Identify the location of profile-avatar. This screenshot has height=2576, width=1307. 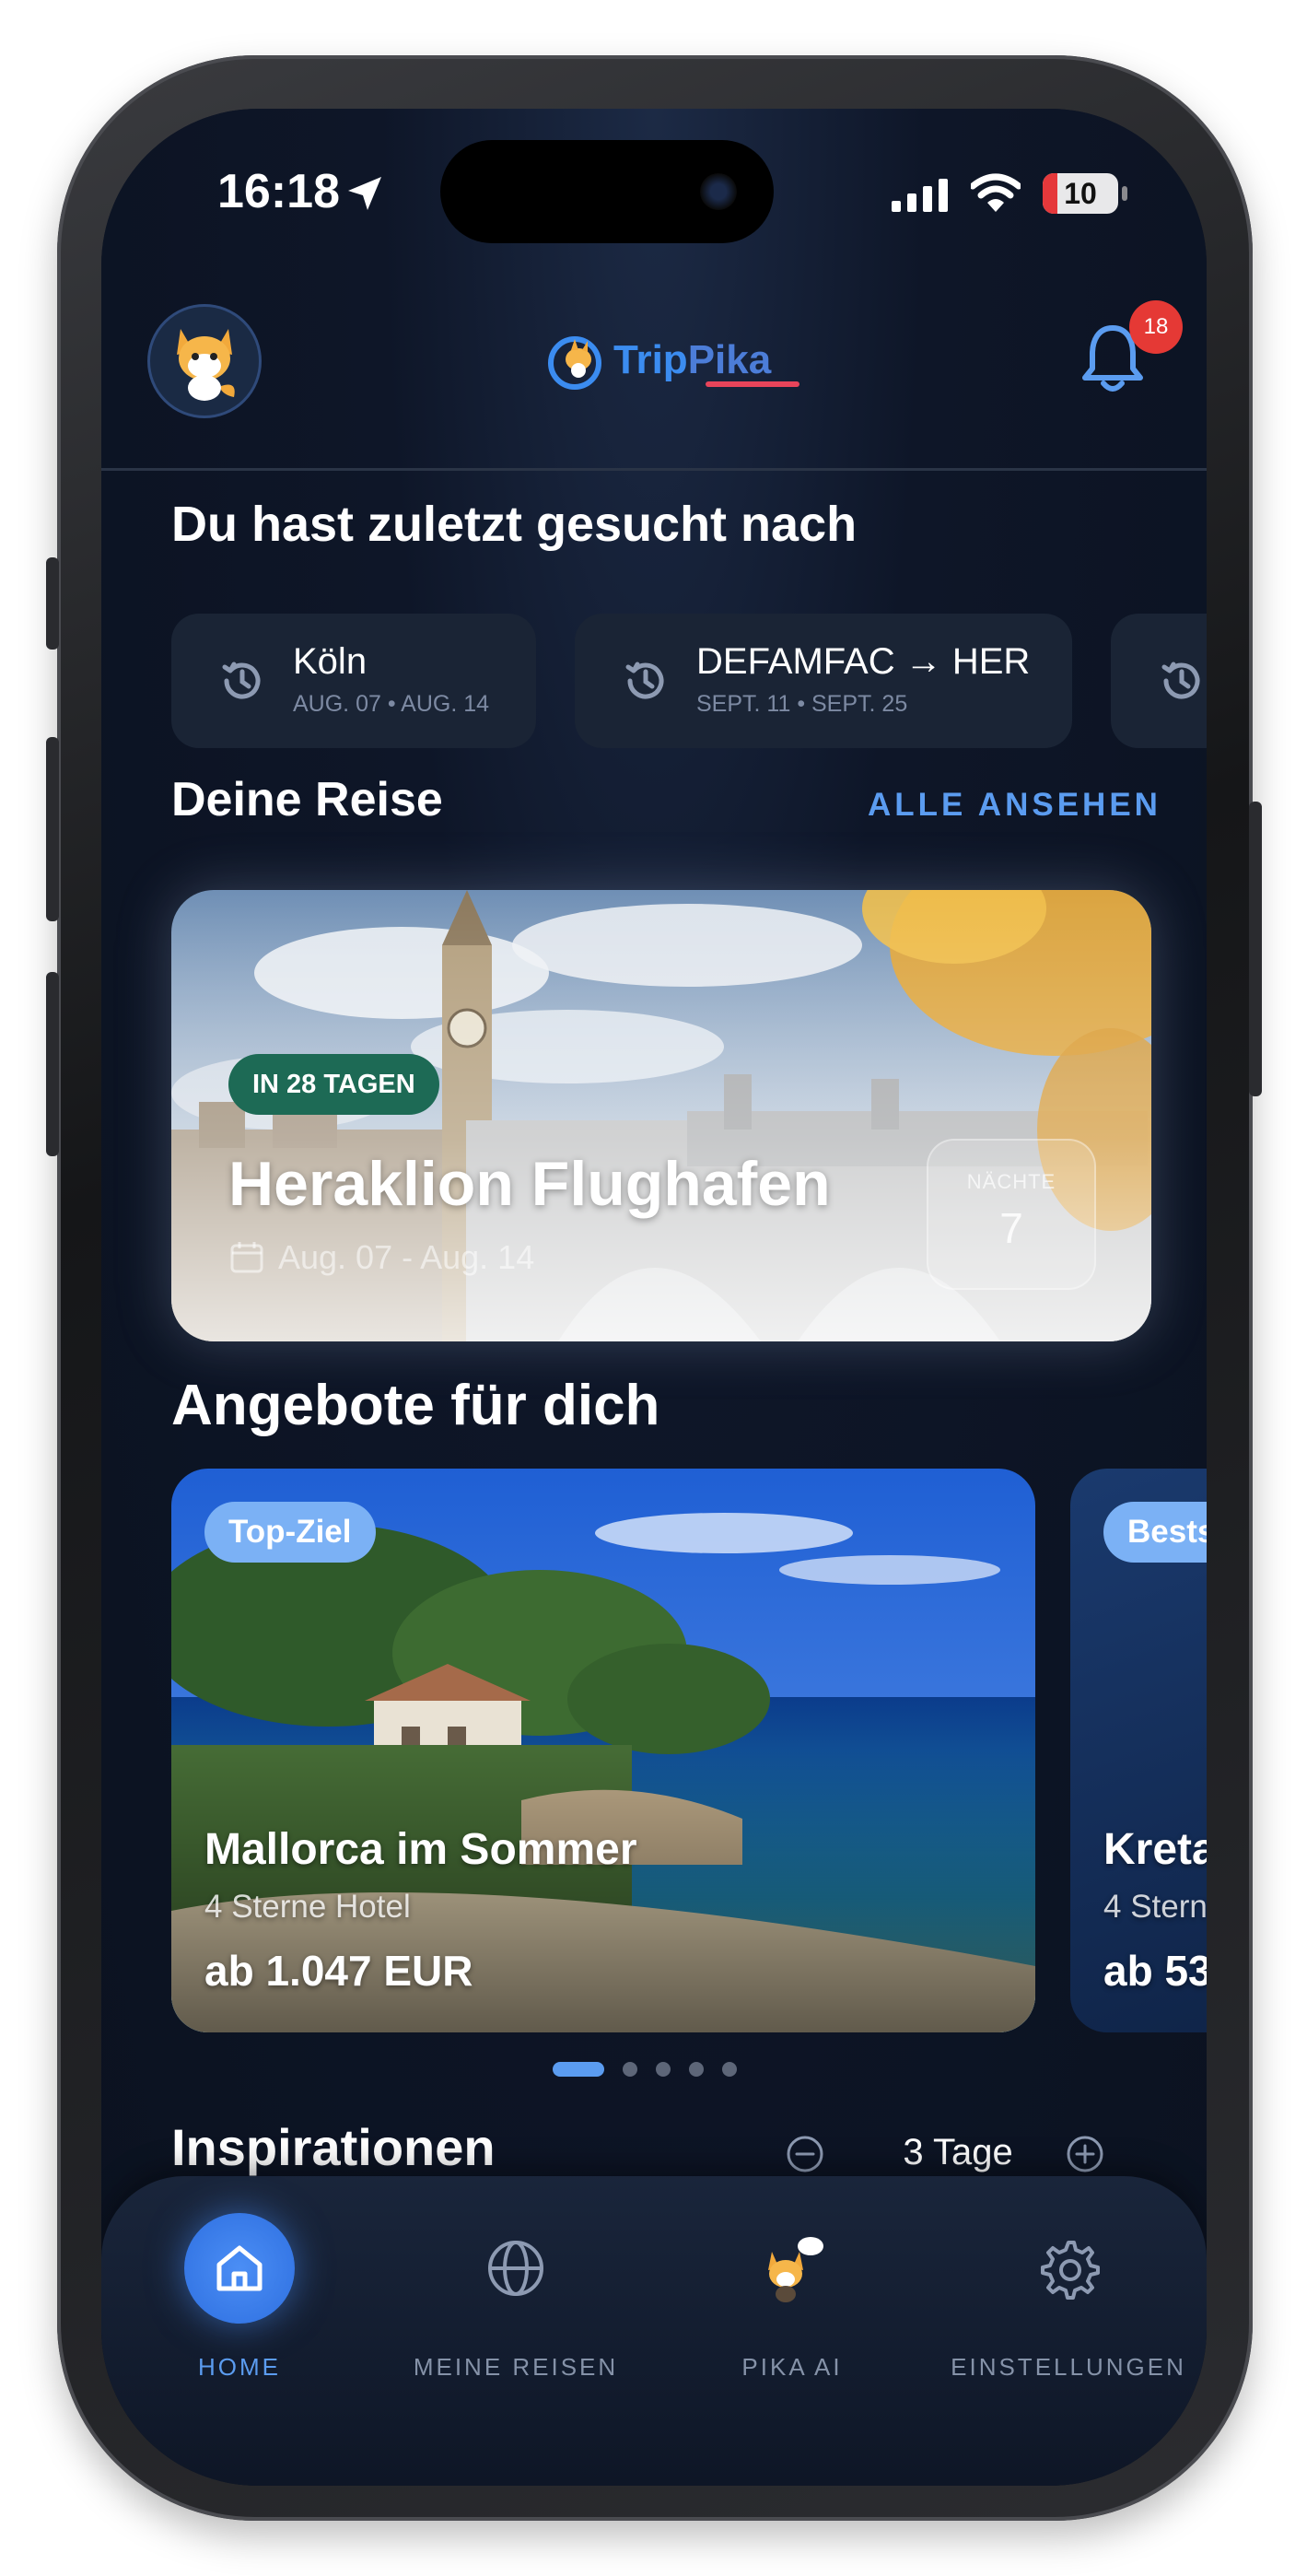
(205, 361).